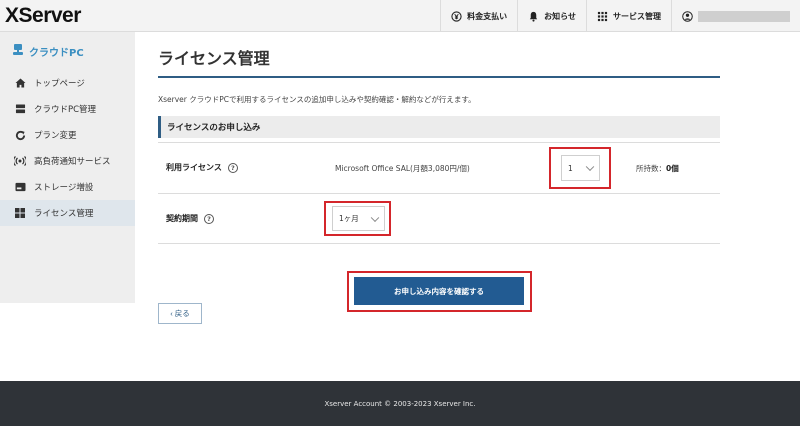 The width and height of the screenshot is (800, 426). Describe the element at coordinates (18, 51) in the screenshot. I see `cloud-pc-icon` at that location.